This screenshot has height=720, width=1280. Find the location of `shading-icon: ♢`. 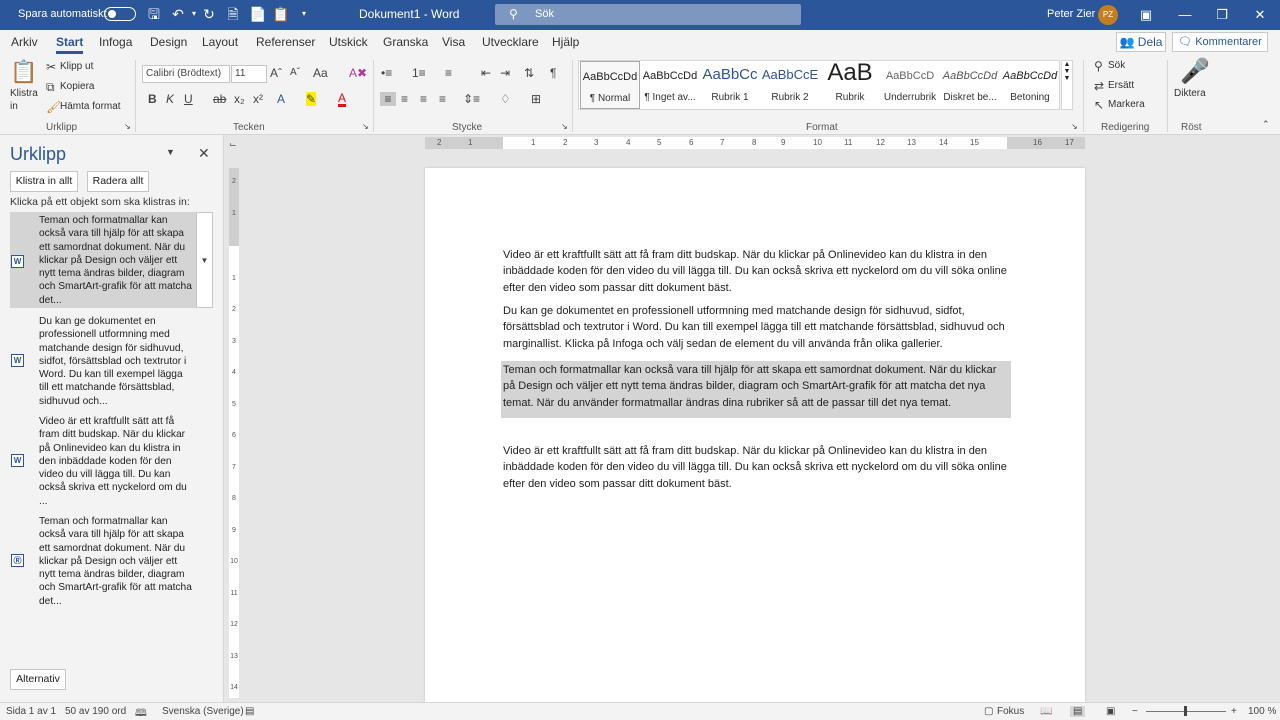

shading-icon: ♢ is located at coordinates (505, 99).